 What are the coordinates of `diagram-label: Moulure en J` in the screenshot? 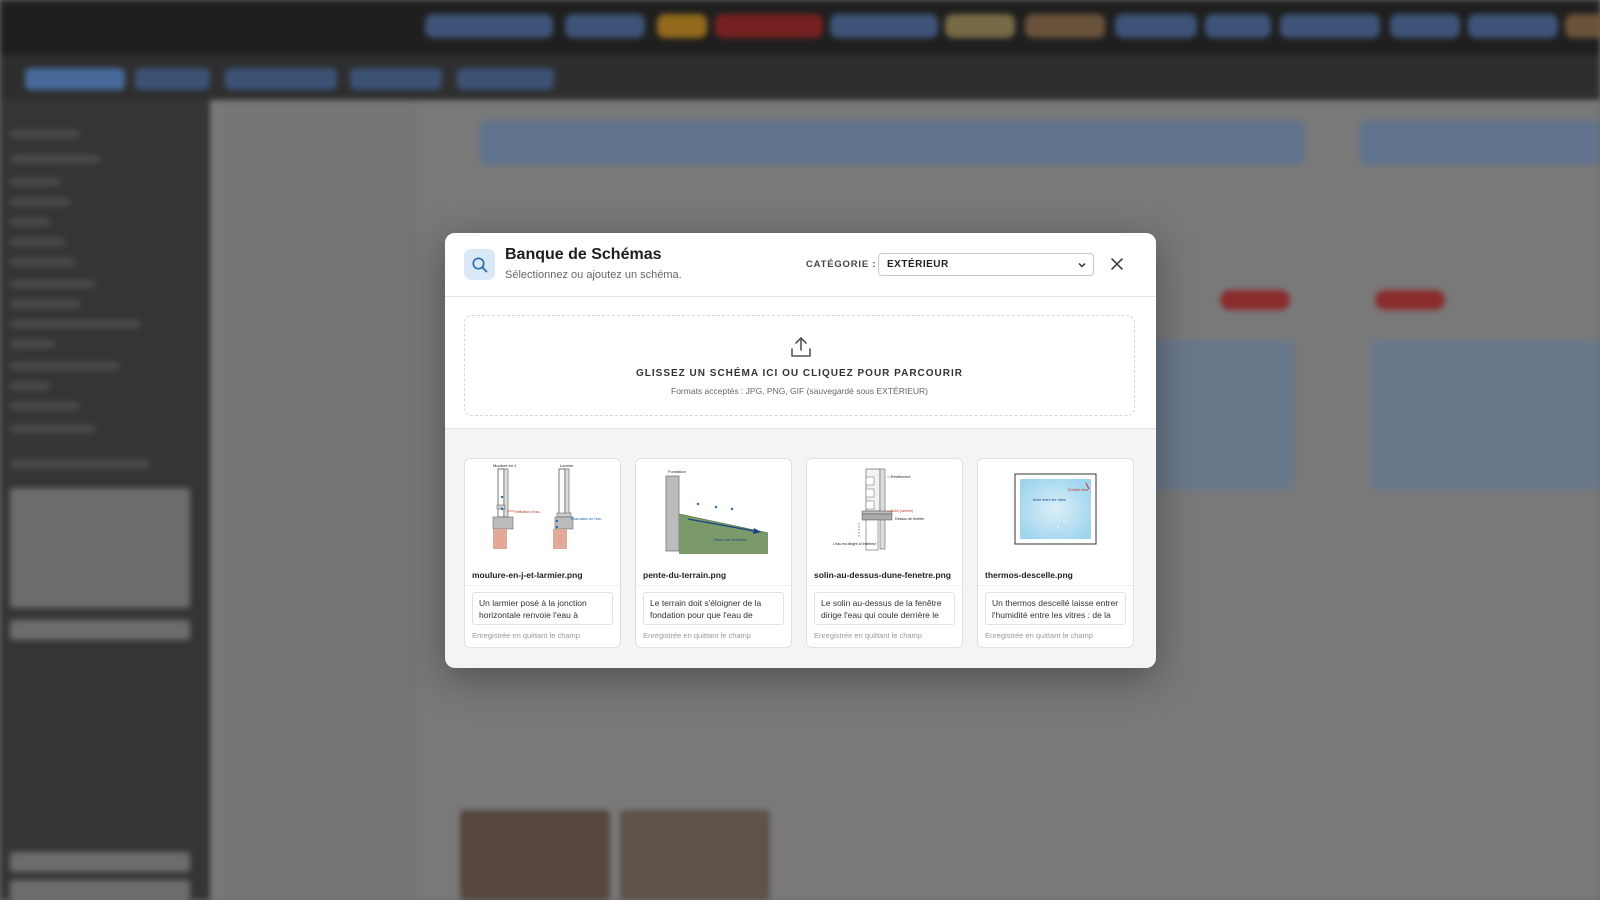 It's located at (504, 465).